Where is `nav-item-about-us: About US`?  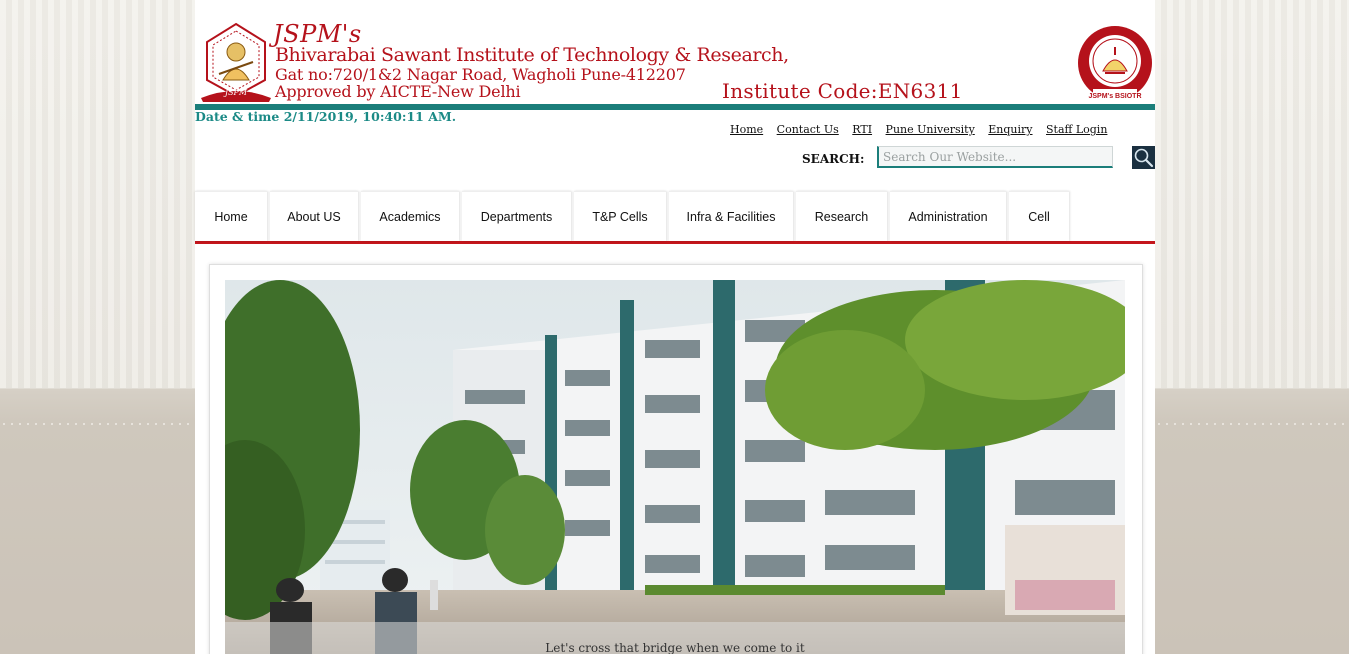
nav-item-about-us: About US is located at coordinates (314, 216).